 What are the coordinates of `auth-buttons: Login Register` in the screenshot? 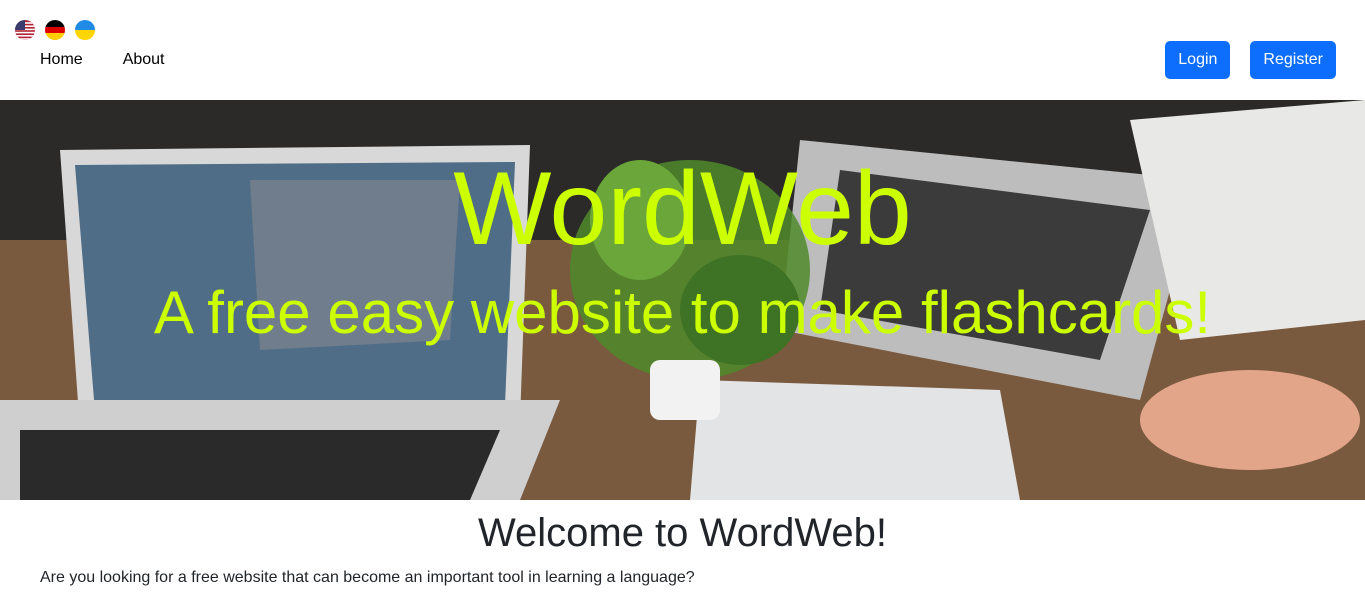 It's located at (1250, 60).